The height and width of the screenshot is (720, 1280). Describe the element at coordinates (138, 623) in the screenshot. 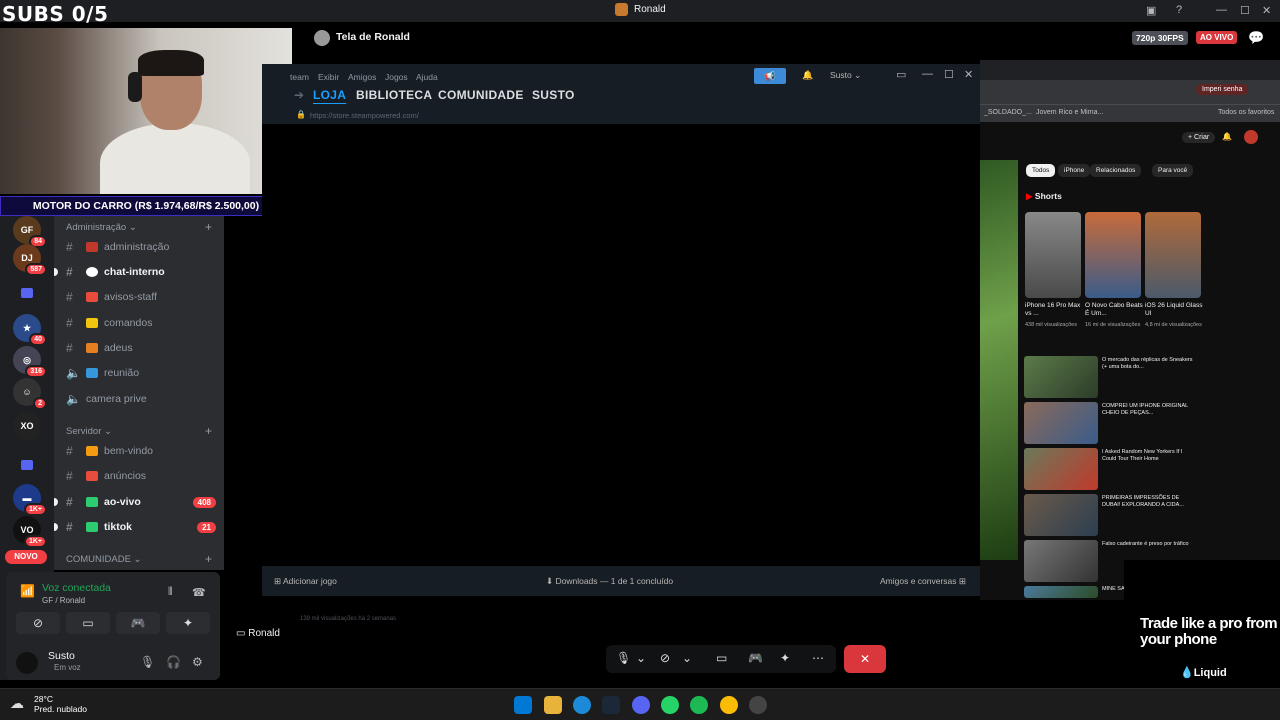

I see `activity-button: 🎮` at that location.